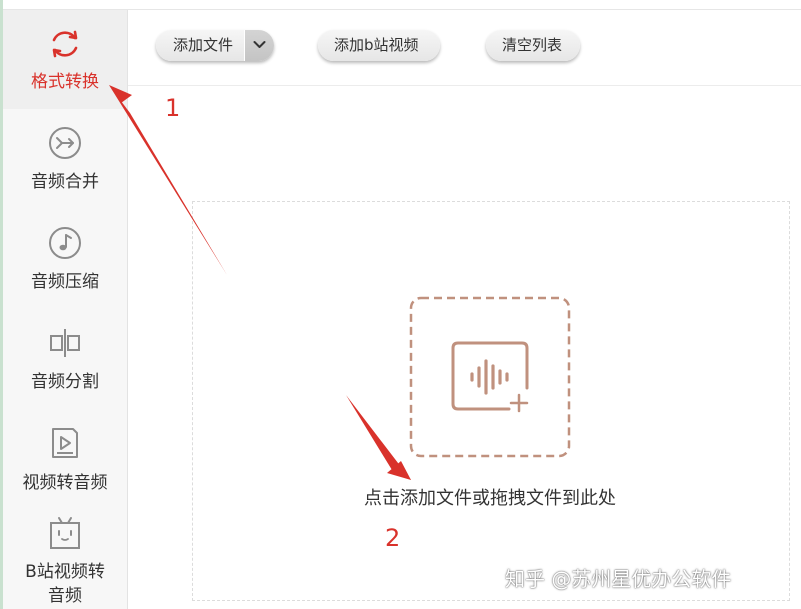  Describe the element at coordinates (393, 538) in the screenshot. I see `step-number-2: 2` at that location.